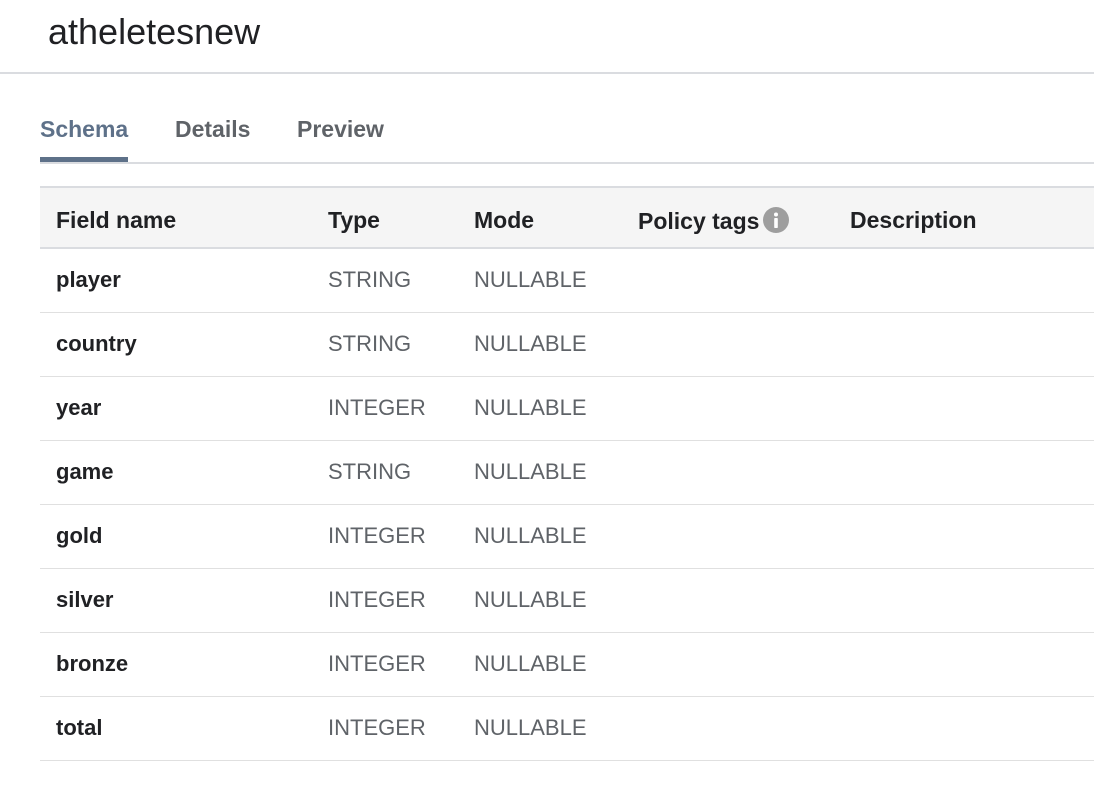  Describe the element at coordinates (79, 407) in the screenshot. I see `field-name-cell: year` at that location.